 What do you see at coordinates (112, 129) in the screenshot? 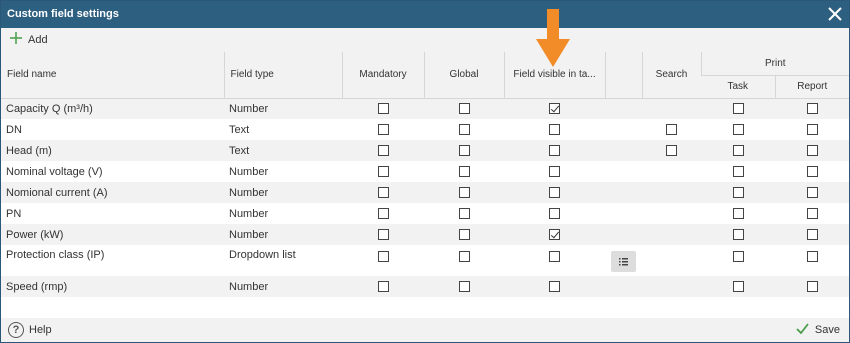
I see `field-name-cell: DN` at bounding box center [112, 129].